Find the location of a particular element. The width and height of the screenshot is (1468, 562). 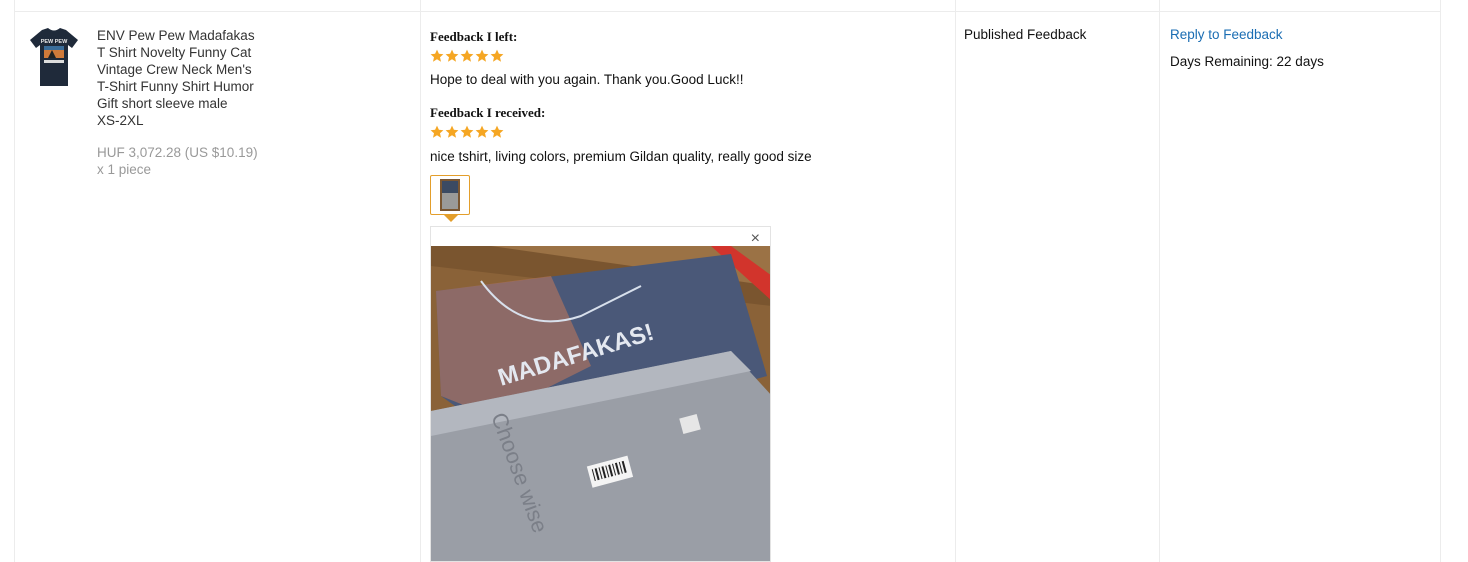

feedback-left-rating is located at coordinates (467, 56).